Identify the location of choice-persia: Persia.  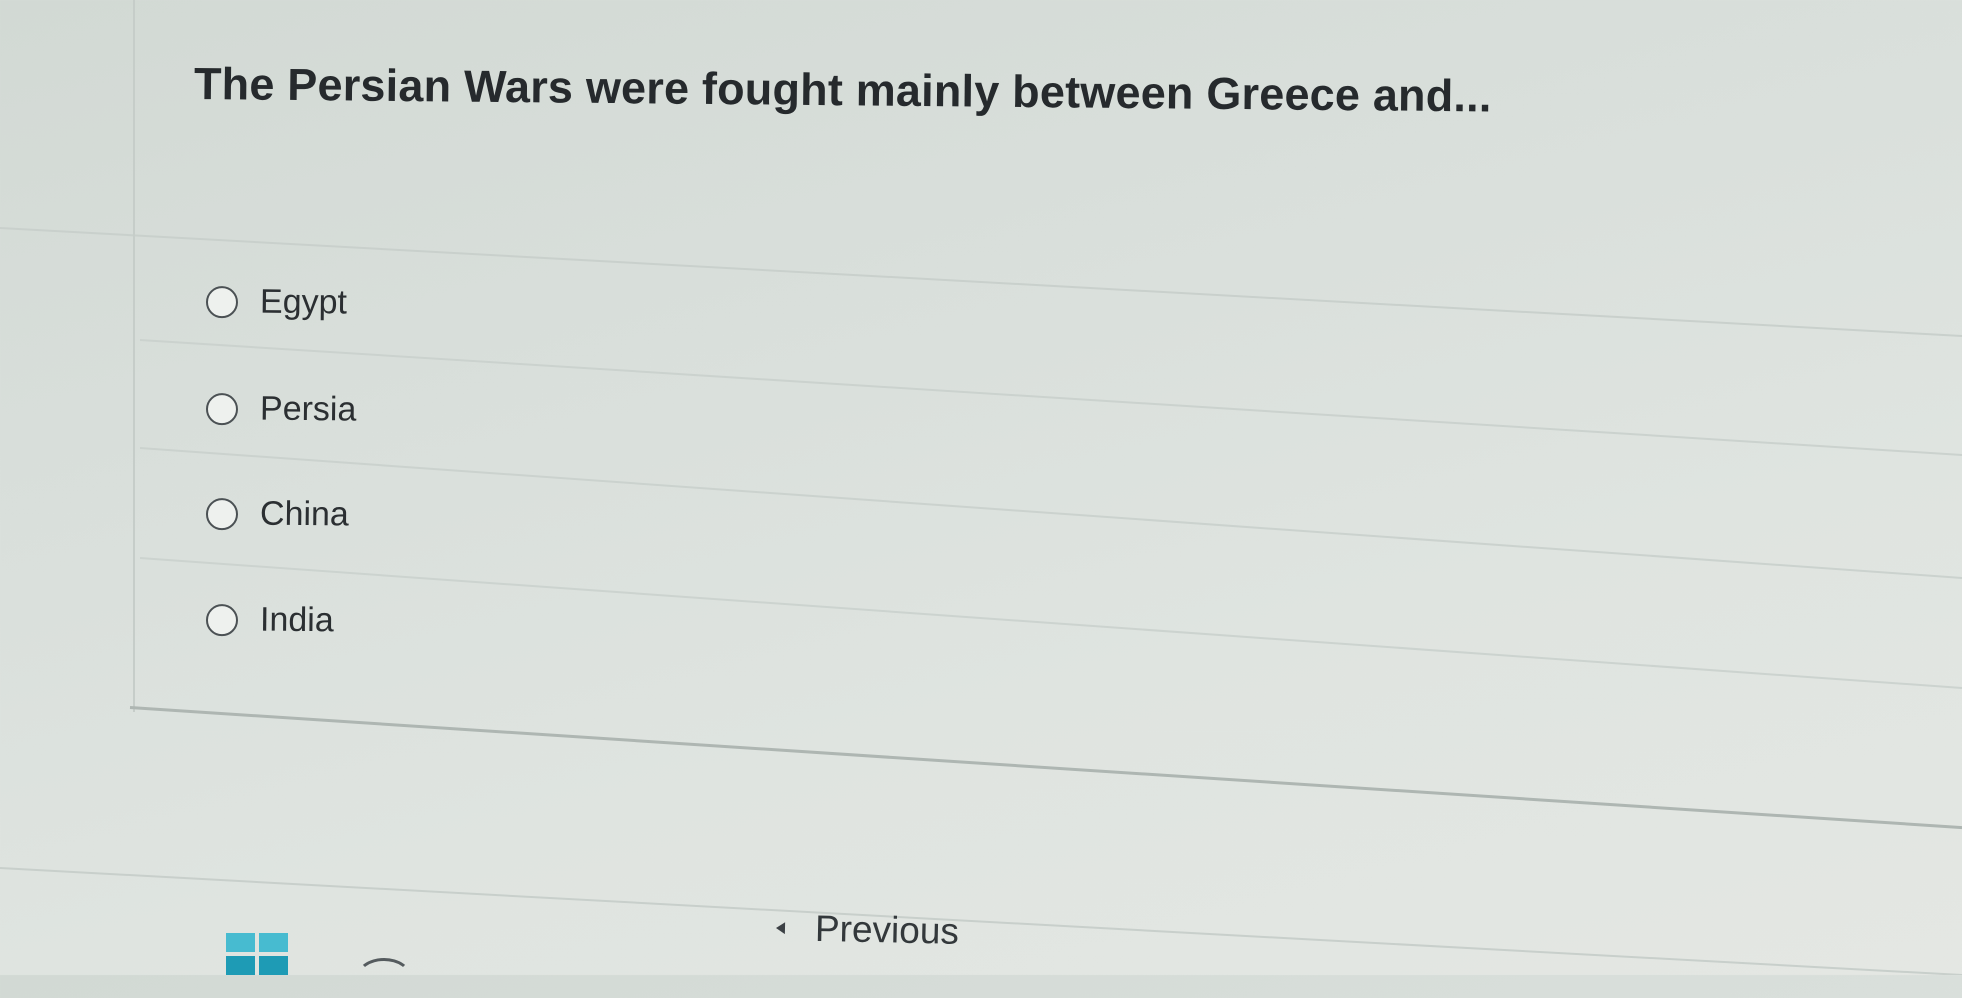
(281, 409).